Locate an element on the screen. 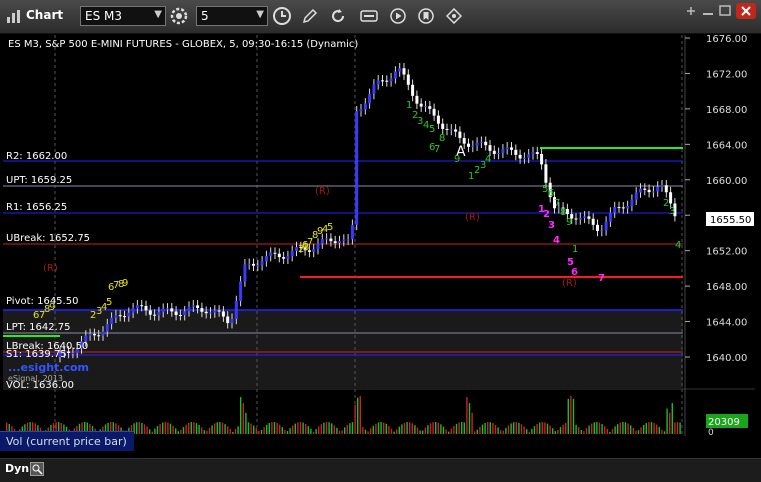 This screenshot has height=482, width=761. refresh-icon is located at coordinates (338, 16).